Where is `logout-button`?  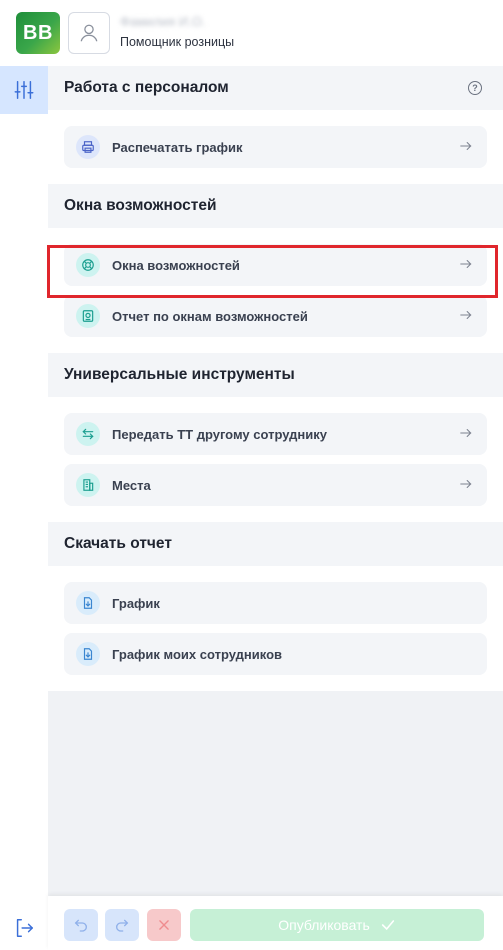
logout-button is located at coordinates (24, 928).